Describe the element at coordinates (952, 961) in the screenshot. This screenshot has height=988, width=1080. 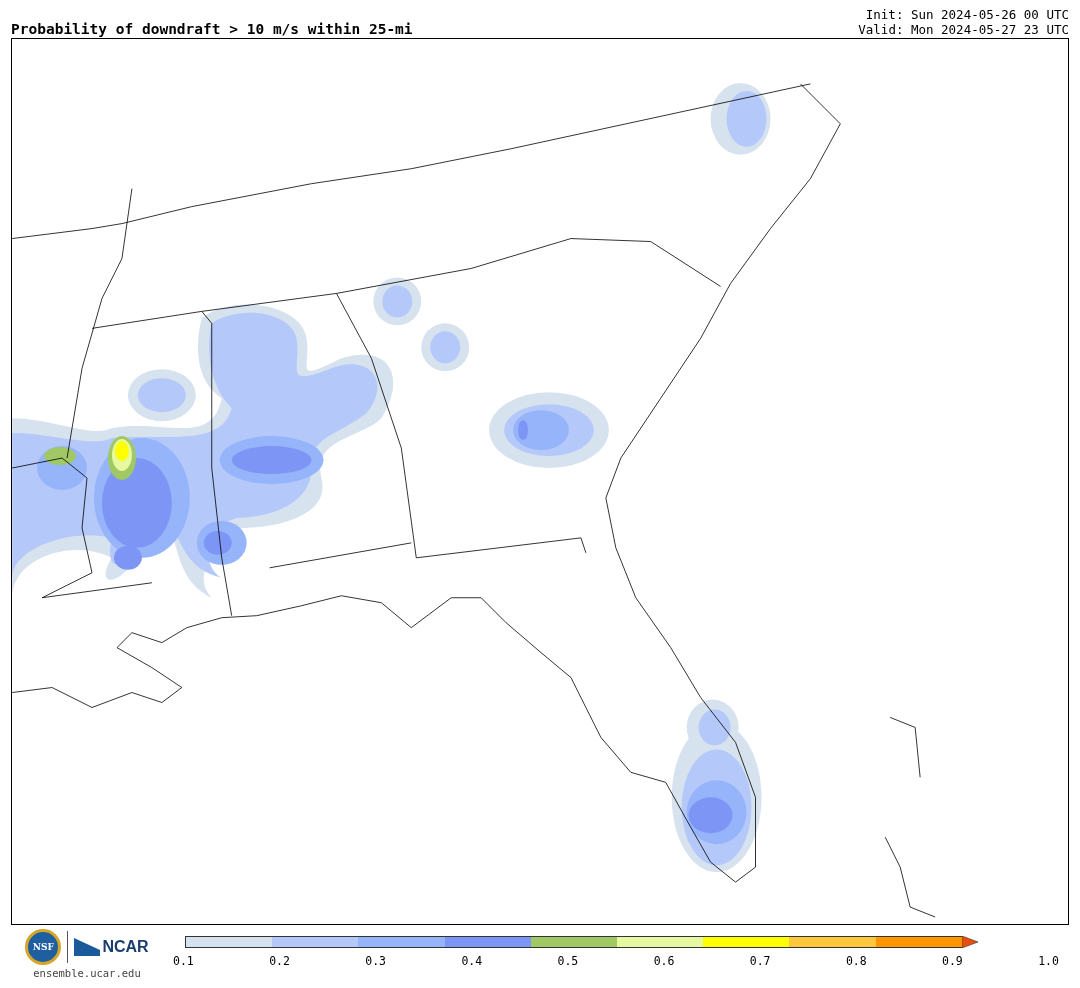
I see `colorbar-tick-label: 0.9` at that location.